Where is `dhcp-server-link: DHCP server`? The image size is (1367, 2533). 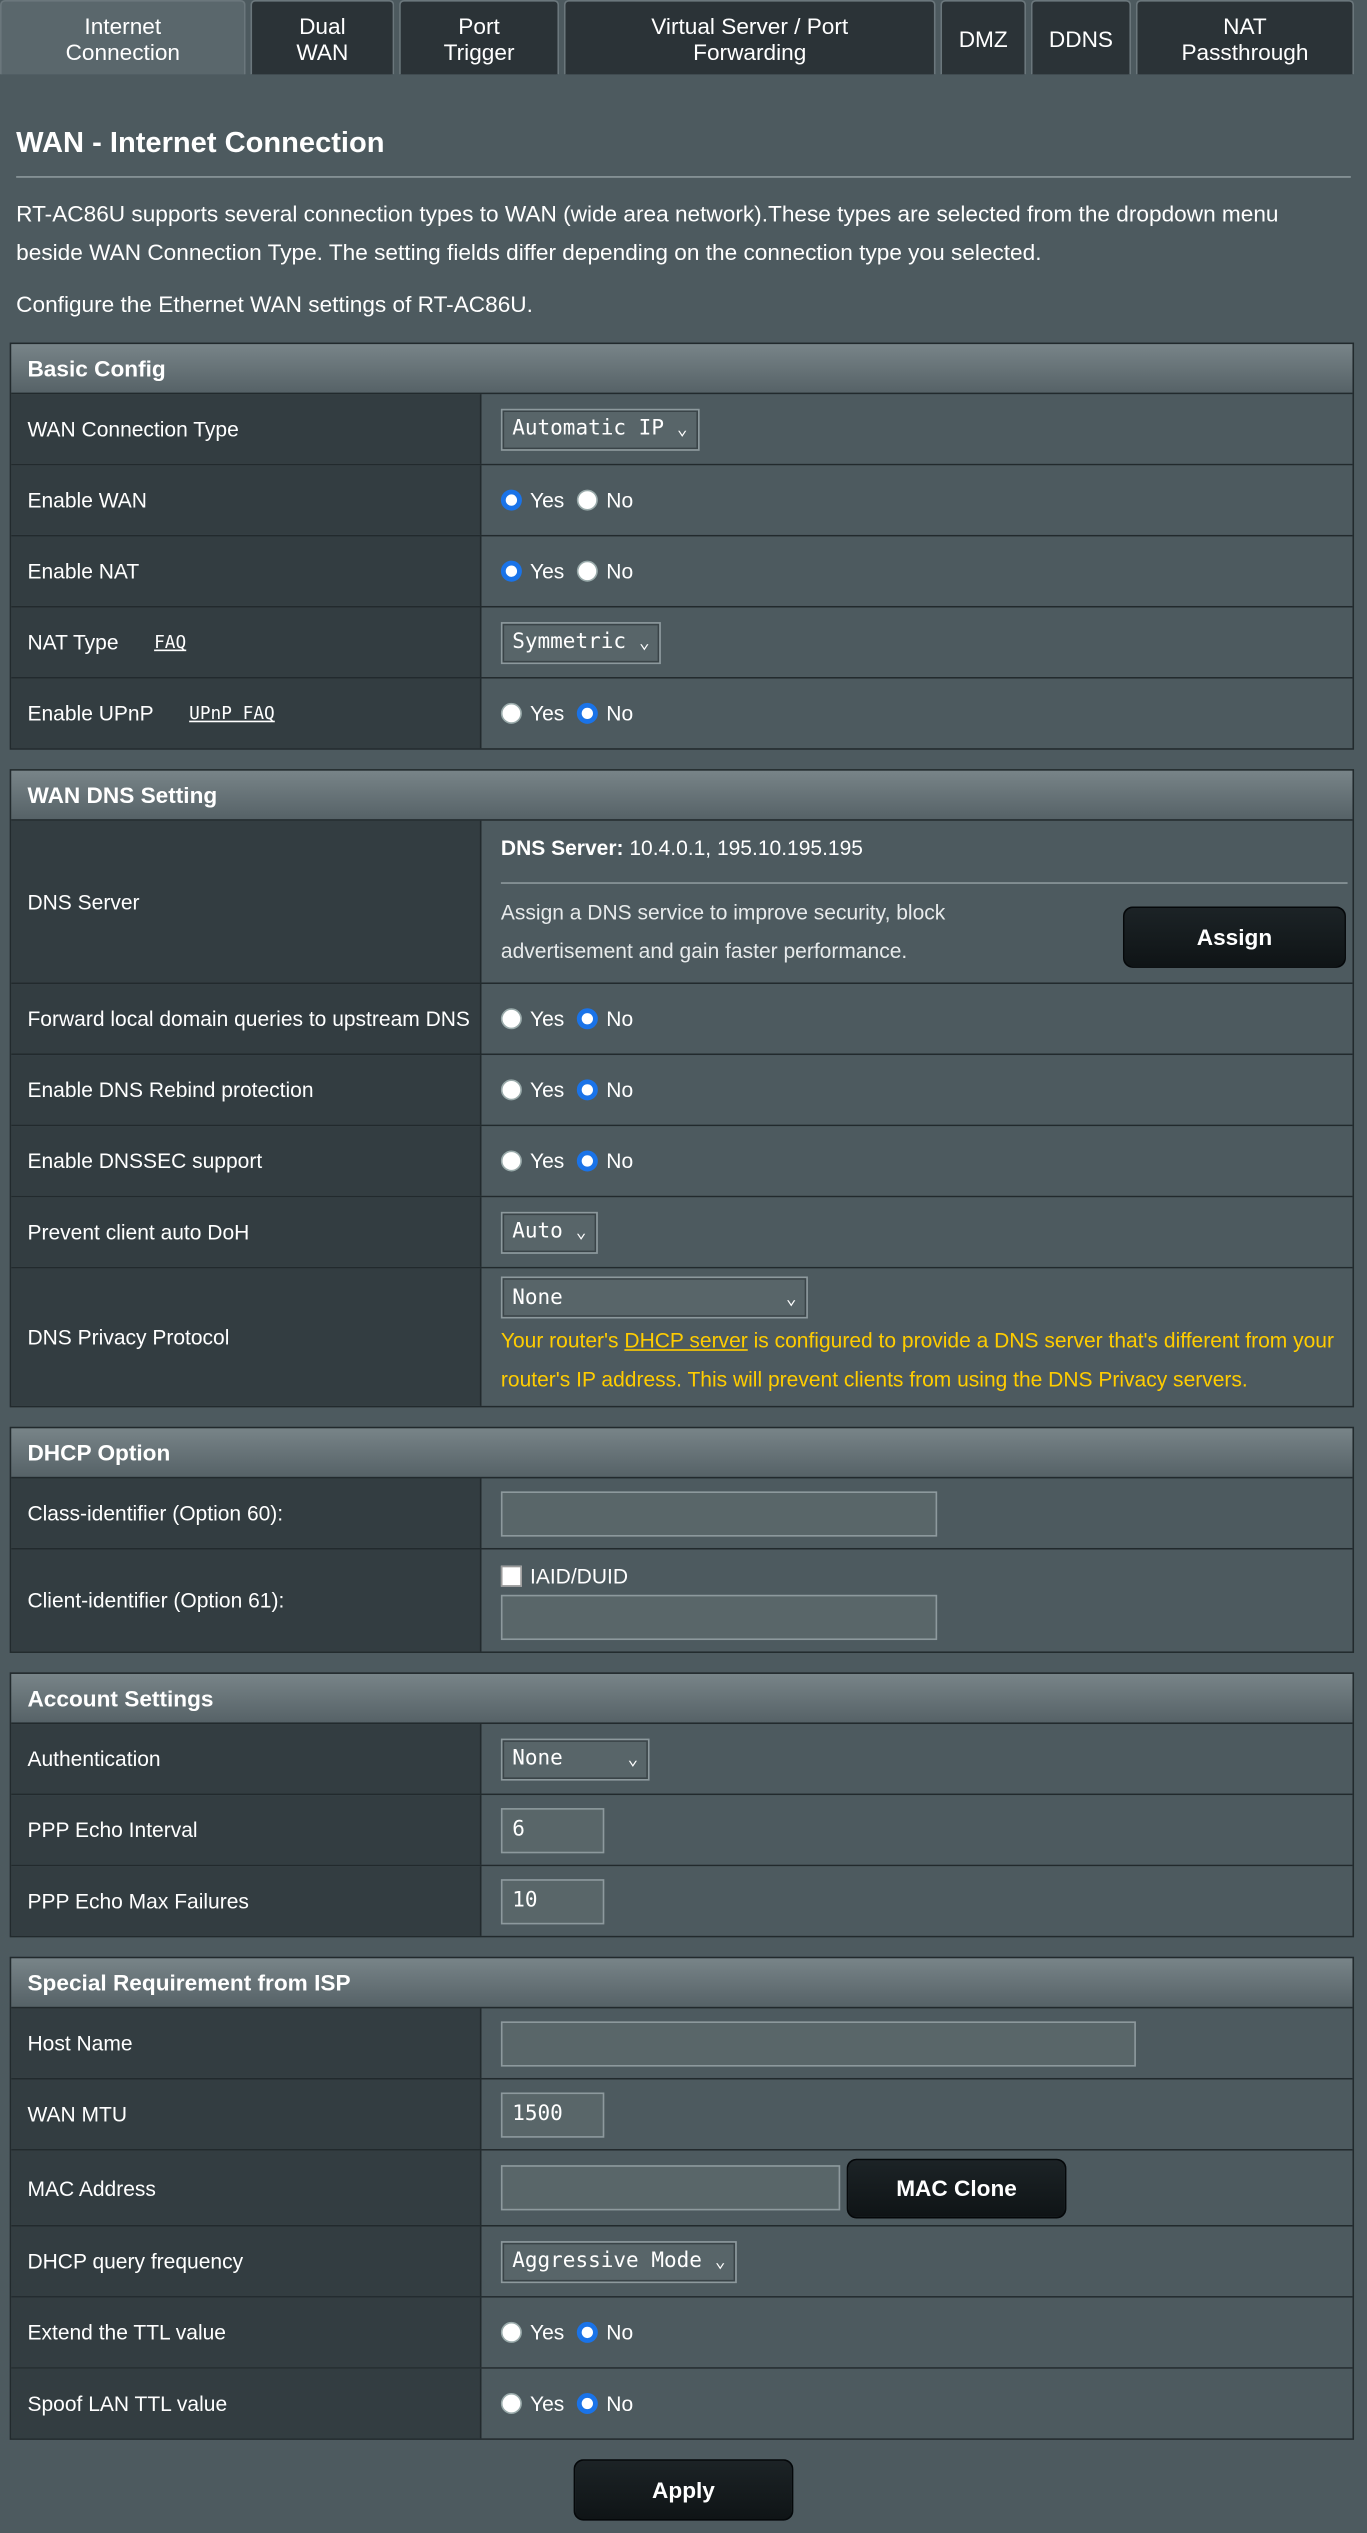 dhcp-server-link: DHCP server is located at coordinates (685, 1340).